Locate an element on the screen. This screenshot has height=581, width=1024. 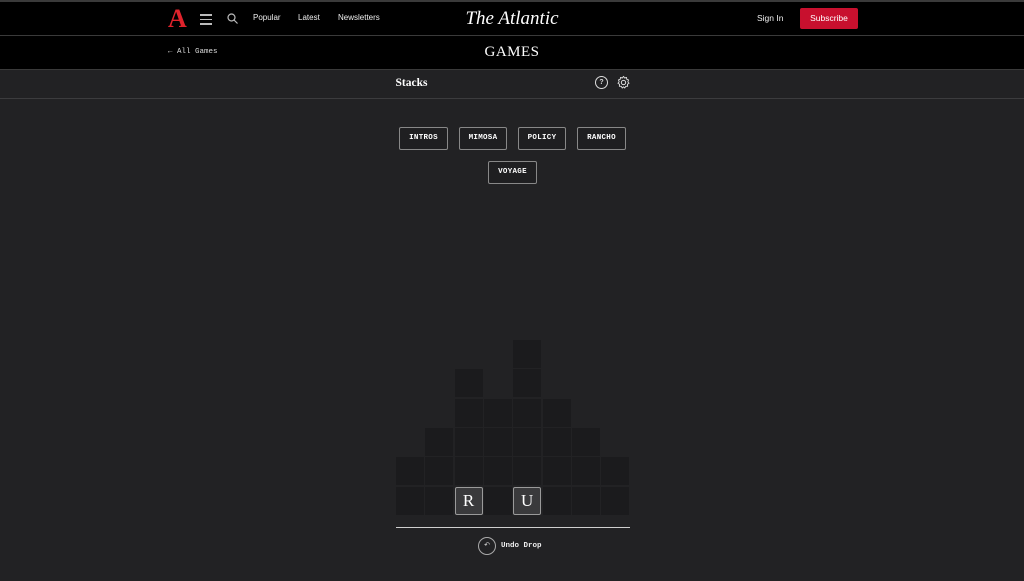
undo-drop-button: ↶ Undo Drop is located at coordinates (510, 546).